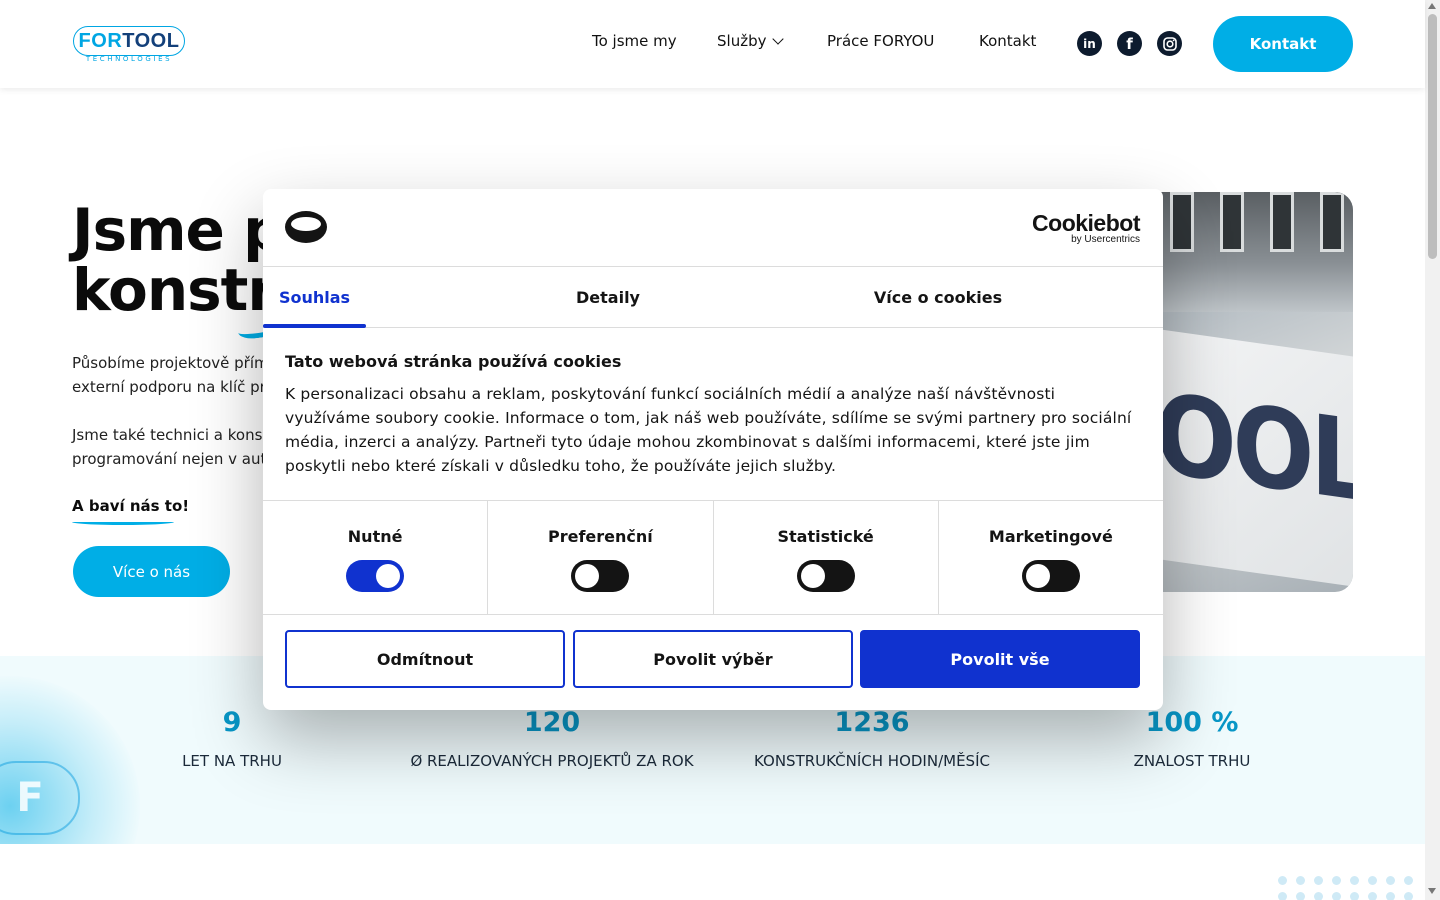 The height and width of the screenshot is (900, 1440). I want to click on page-scrollbar, so click(1432, 450).